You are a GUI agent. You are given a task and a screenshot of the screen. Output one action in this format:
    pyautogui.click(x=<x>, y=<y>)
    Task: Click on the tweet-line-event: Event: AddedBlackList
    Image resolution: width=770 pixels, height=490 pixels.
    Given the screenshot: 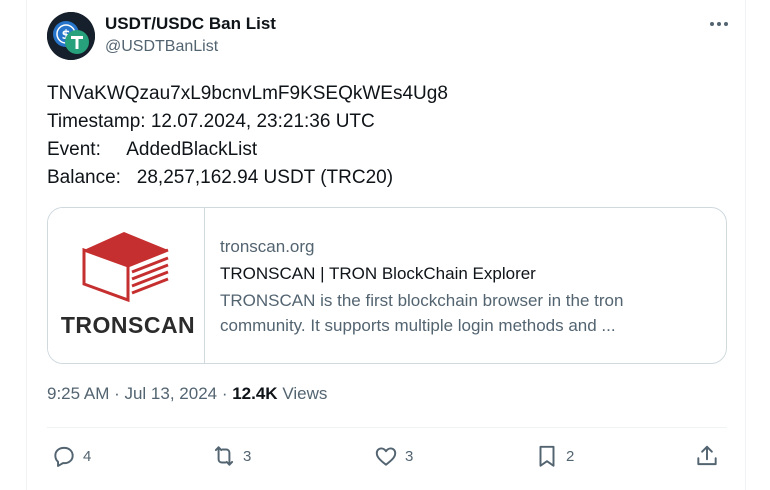 What is the action you would take?
    pyautogui.click(x=152, y=149)
    